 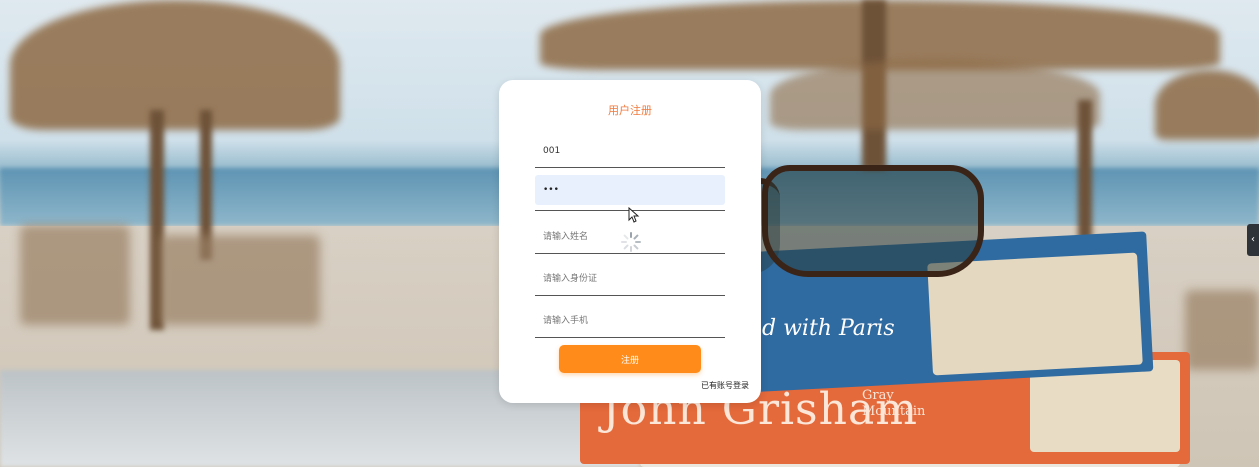 I want to click on phone-placeholder: 请输入手机, so click(x=566, y=321).